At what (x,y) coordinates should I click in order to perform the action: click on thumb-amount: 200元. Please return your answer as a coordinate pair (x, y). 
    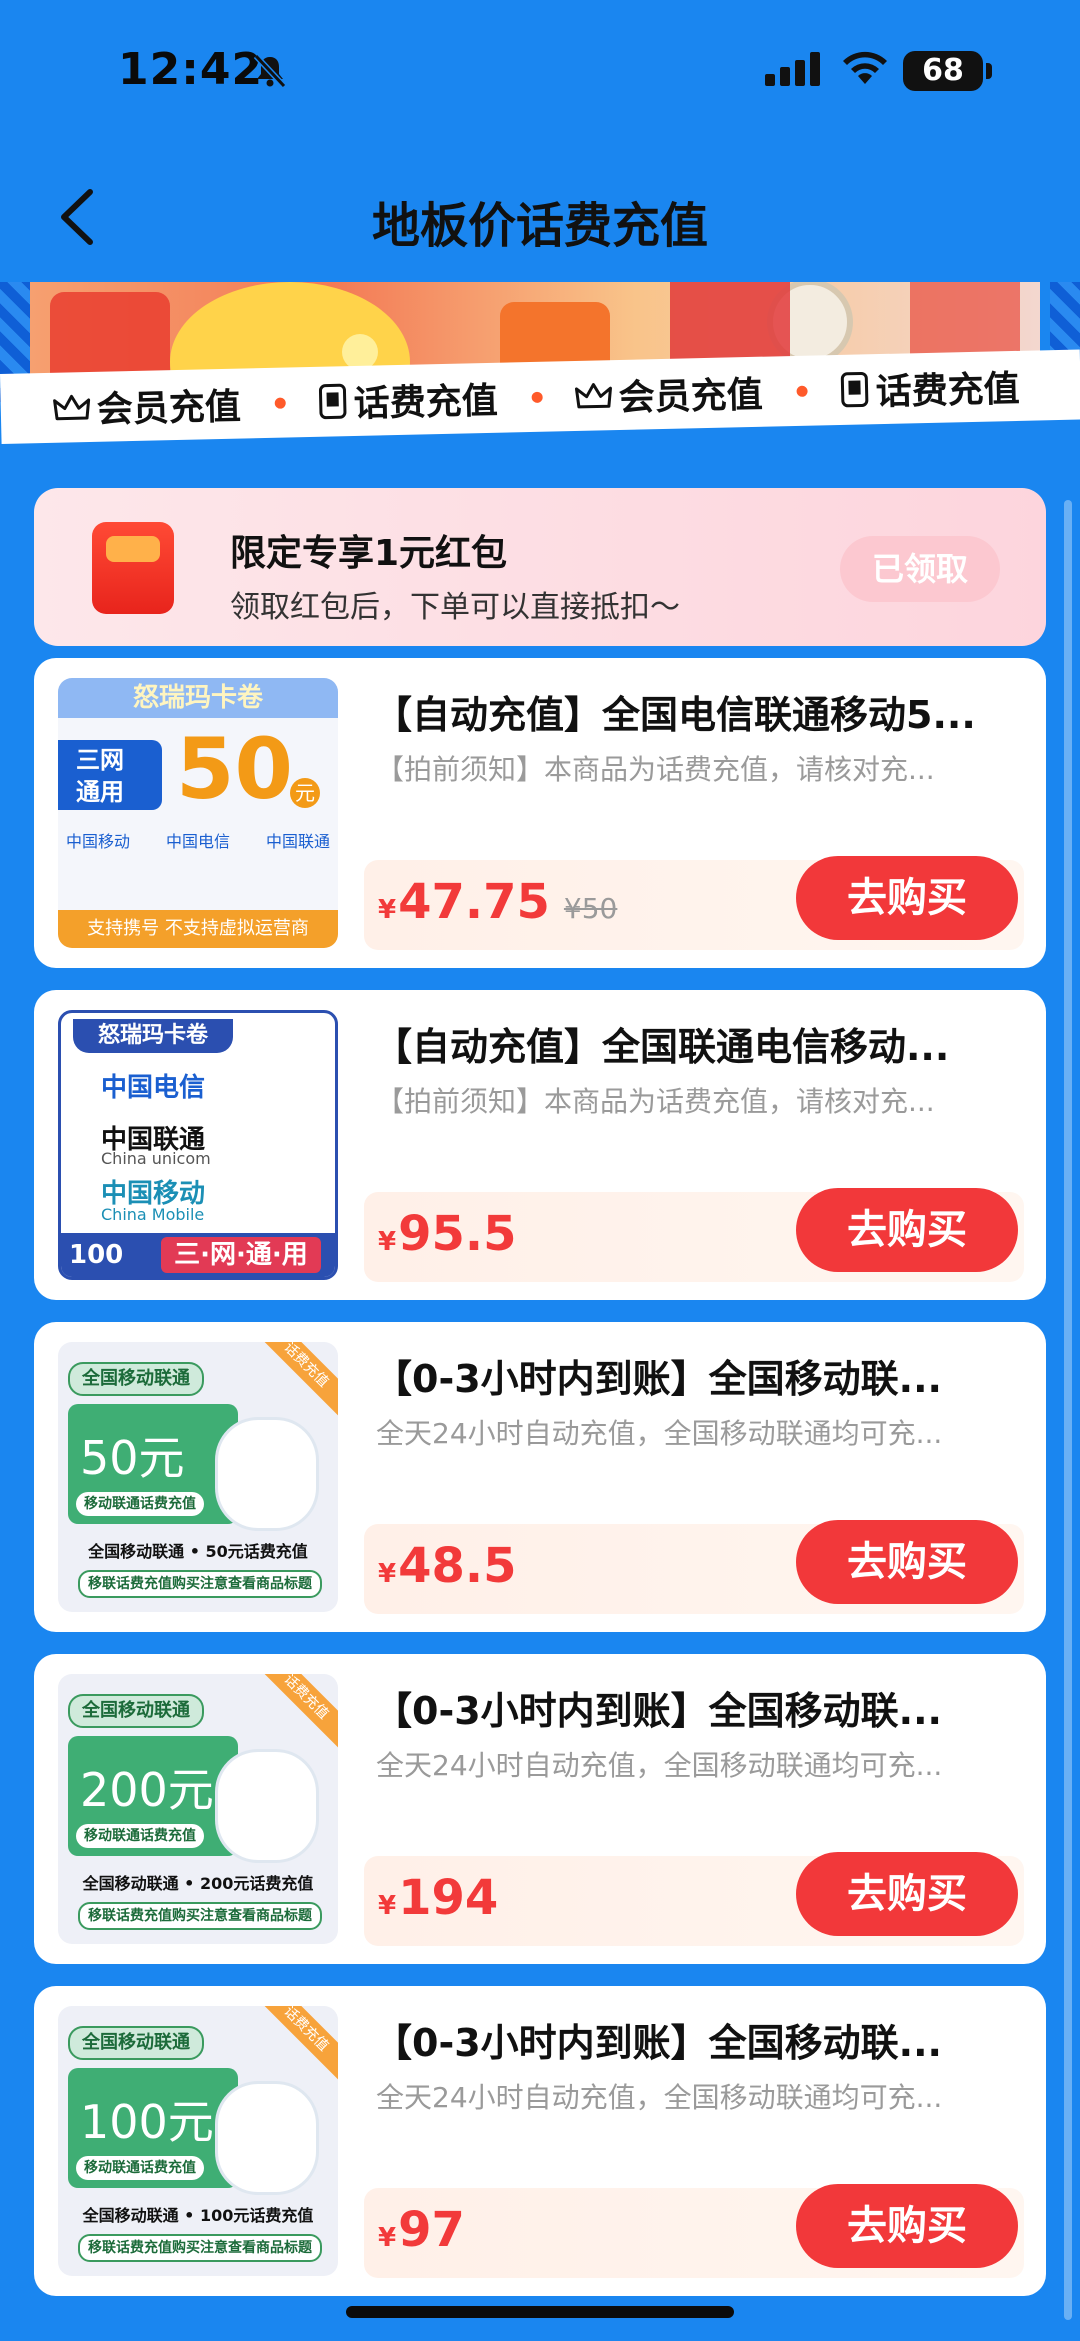
    Looking at the image, I should click on (147, 1790).